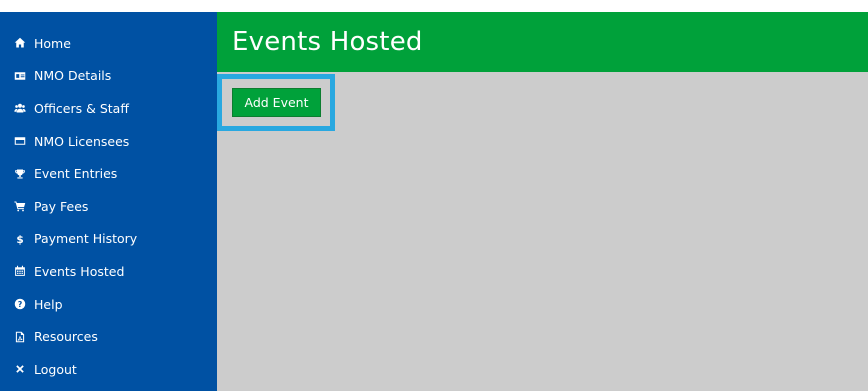 The width and height of the screenshot is (868, 391). What do you see at coordinates (20, 108) in the screenshot?
I see `users-icon` at bounding box center [20, 108].